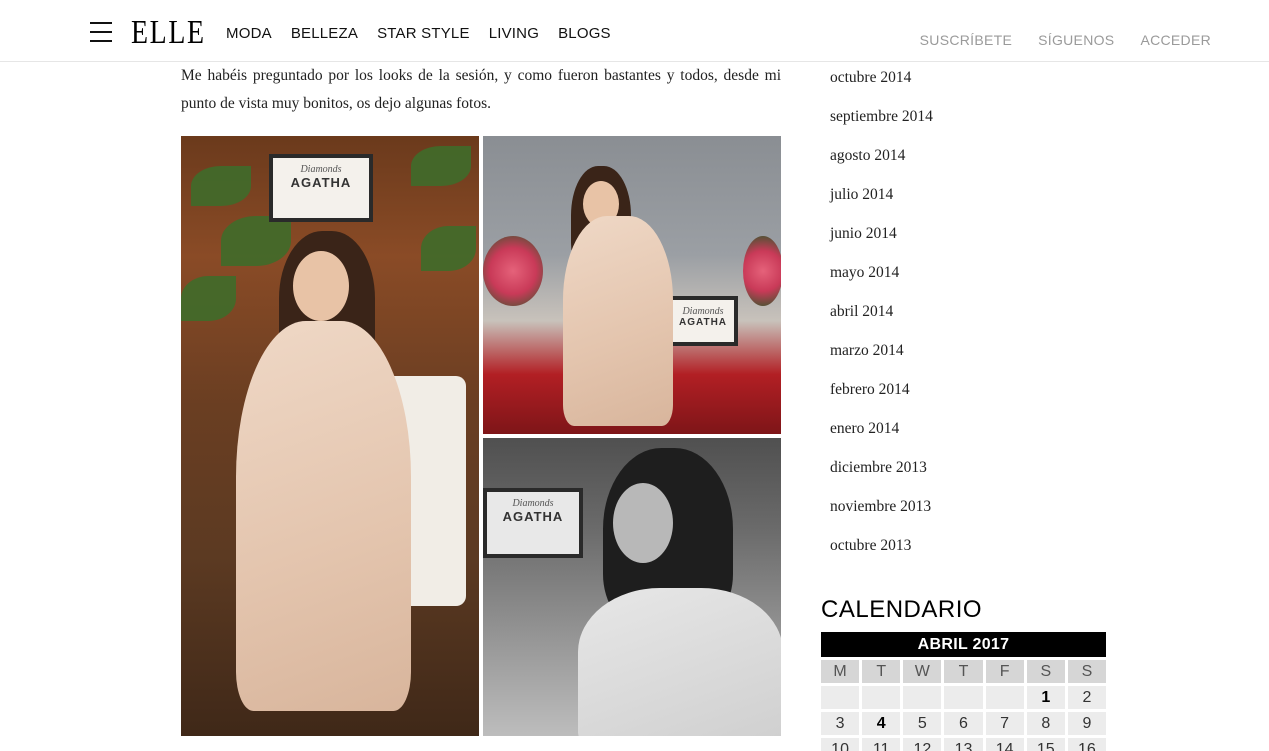 The image size is (1269, 751). What do you see at coordinates (1076, 40) in the screenshot?
I see `follow-link: SÍGUENOS` at bounding box center [1076, 40].